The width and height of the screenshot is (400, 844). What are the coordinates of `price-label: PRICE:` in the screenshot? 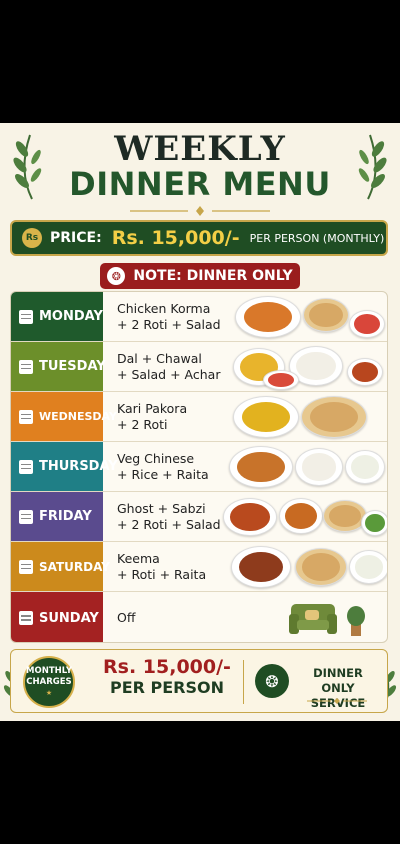 It's located at (76, 238).